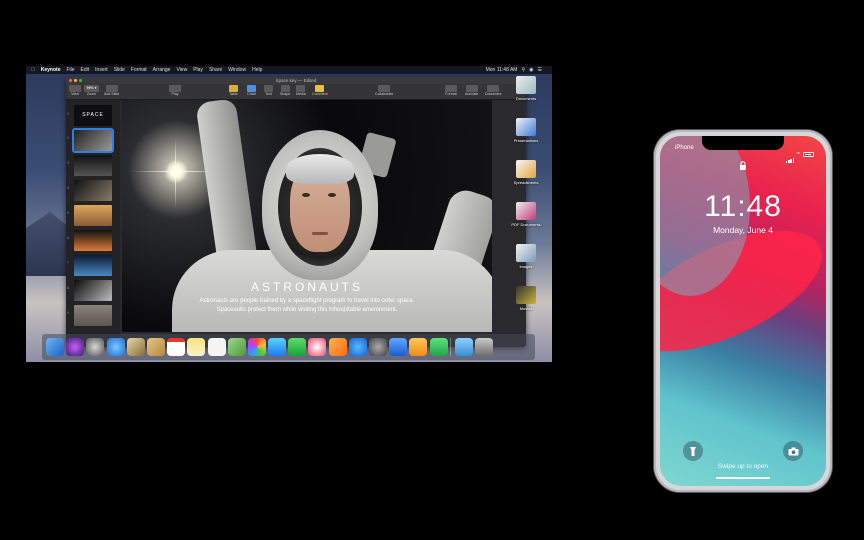 This screenshot has height=540, width=864. What do you see at coordinates (526, 127) in the screenshot?
I see `presentations-icon` at bounding box center [526, 127].